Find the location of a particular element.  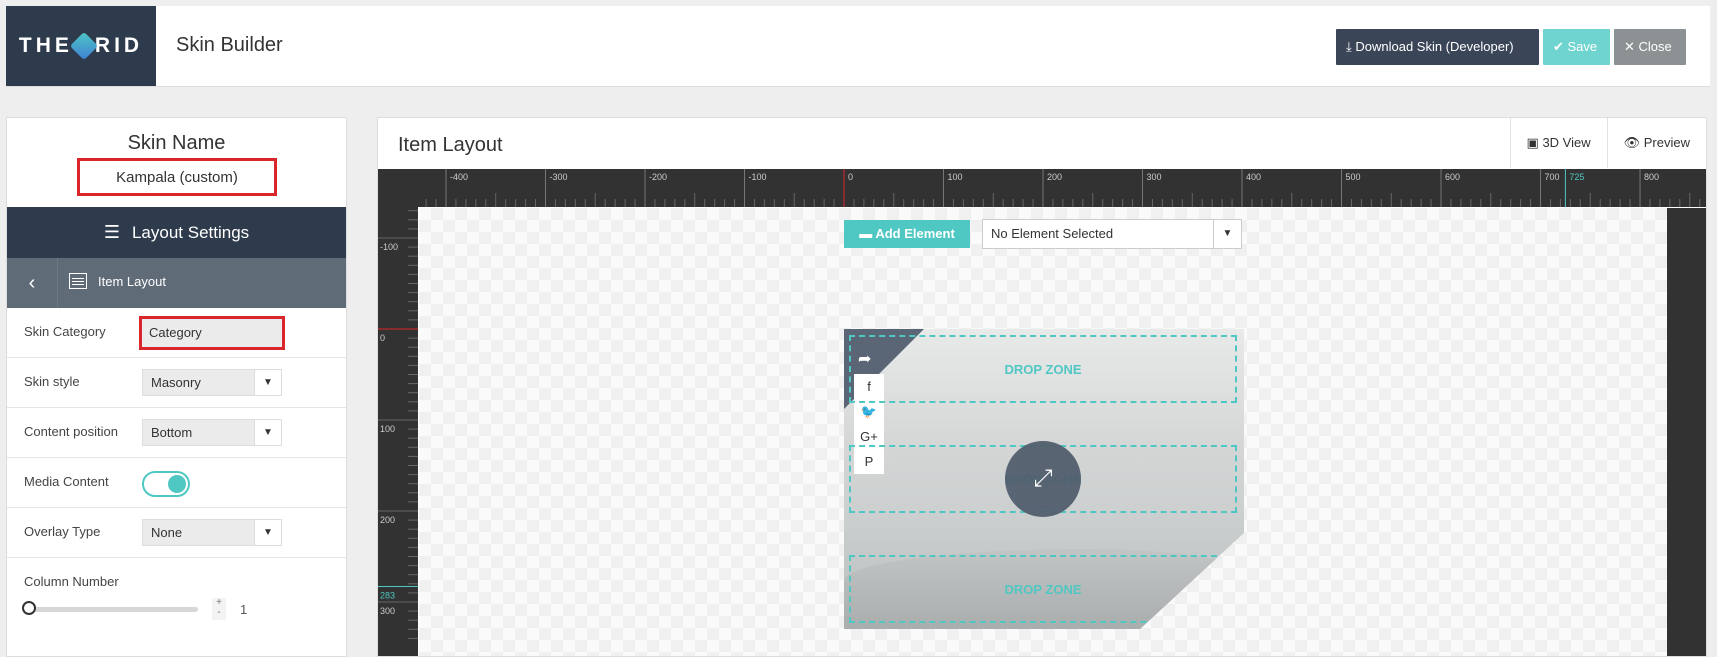

canvas-margin is located at coordinates (1686, 432).